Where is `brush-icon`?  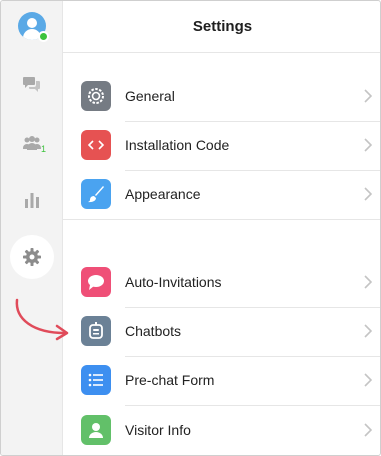
brush-icon is located at coordinates (96, 194).